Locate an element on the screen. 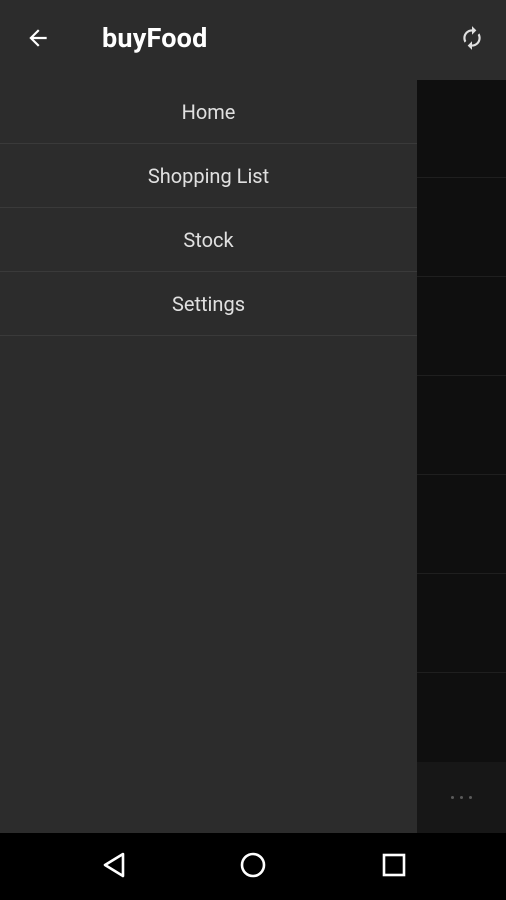 The width and height of the screenshot is (506, 900). drawer-item-settings: Settings is located at coordinates (208, 304).